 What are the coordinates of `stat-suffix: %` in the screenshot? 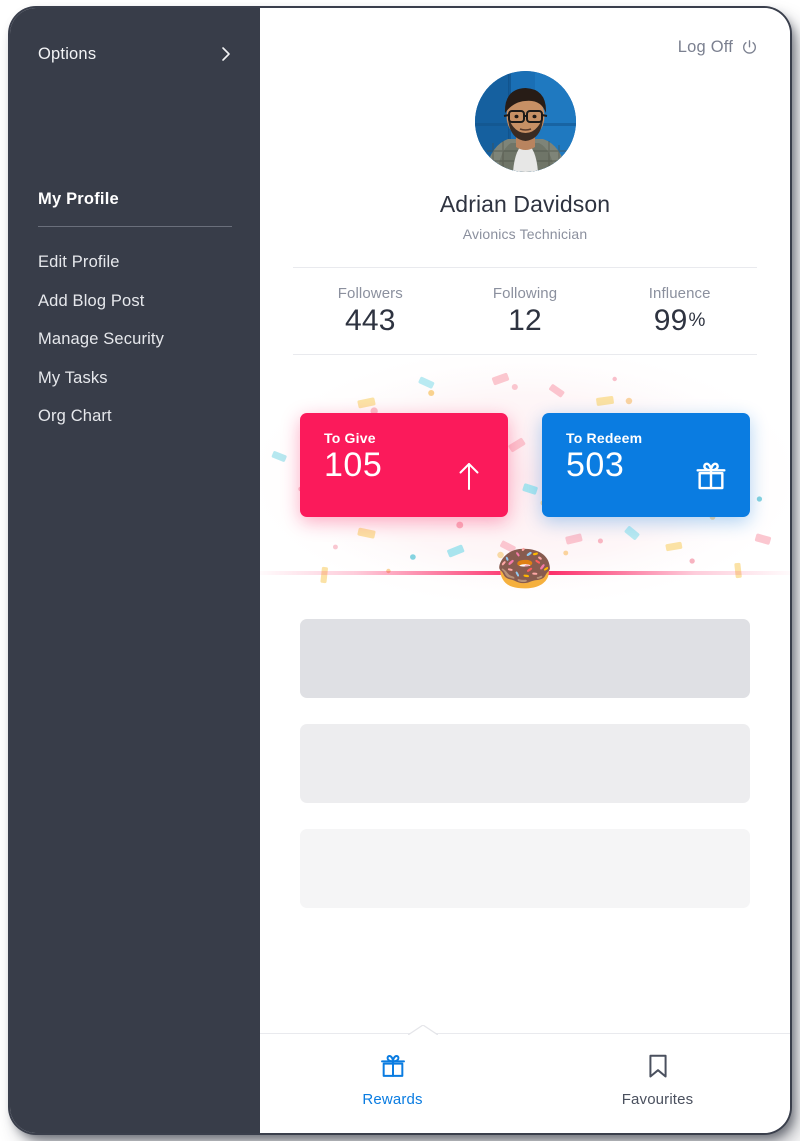 It's located at (697, 320).